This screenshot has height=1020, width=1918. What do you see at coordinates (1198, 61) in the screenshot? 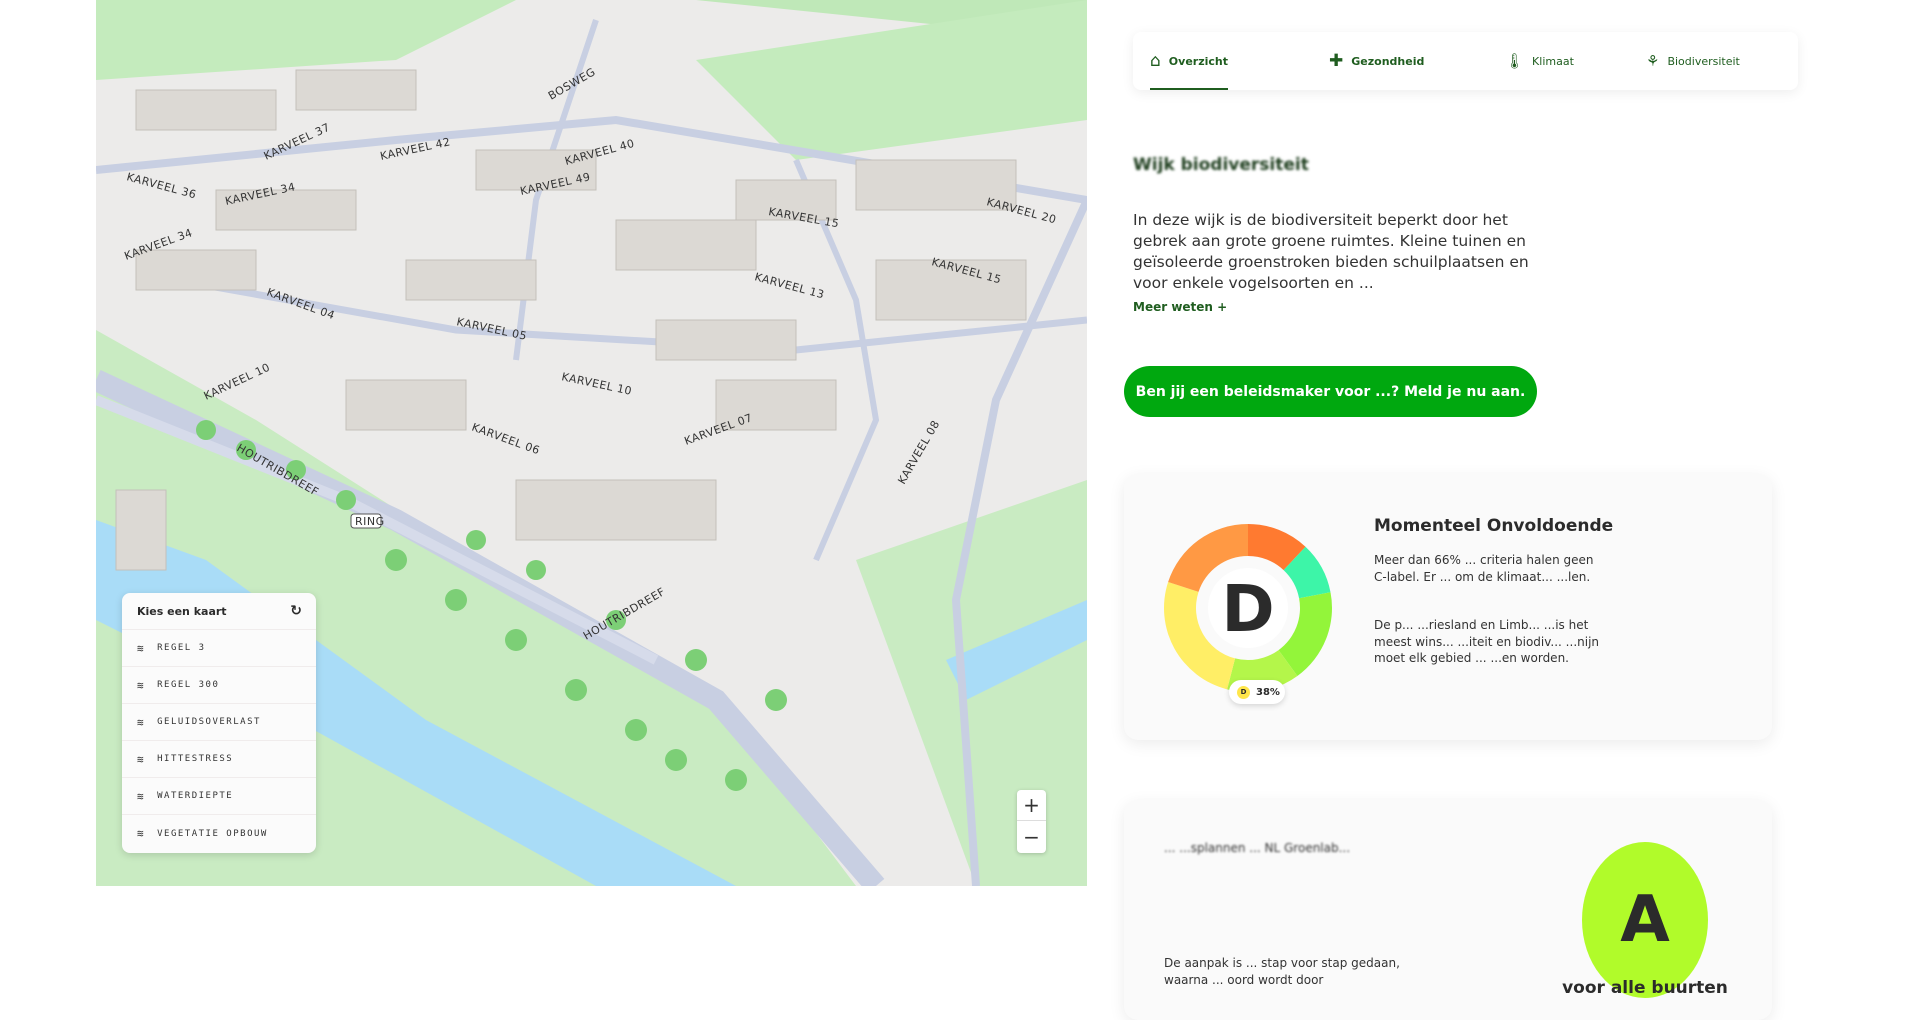
I see `tab-label: Overzicht` at bounding box center [1198, 61].